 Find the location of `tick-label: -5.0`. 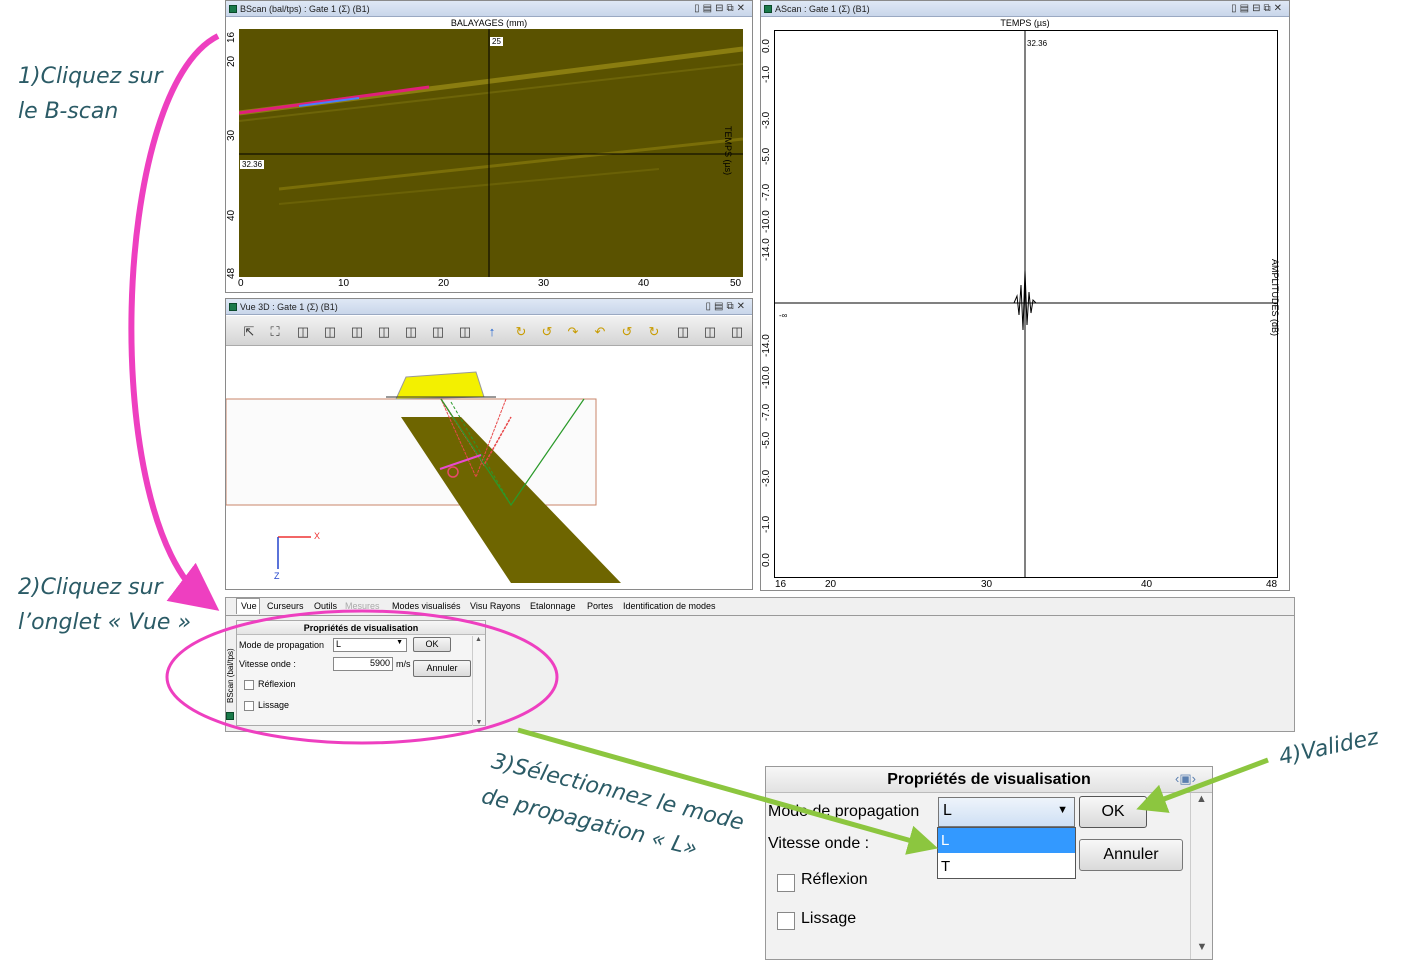

tick-label: -5.0 is located at coordinates (766, 440).